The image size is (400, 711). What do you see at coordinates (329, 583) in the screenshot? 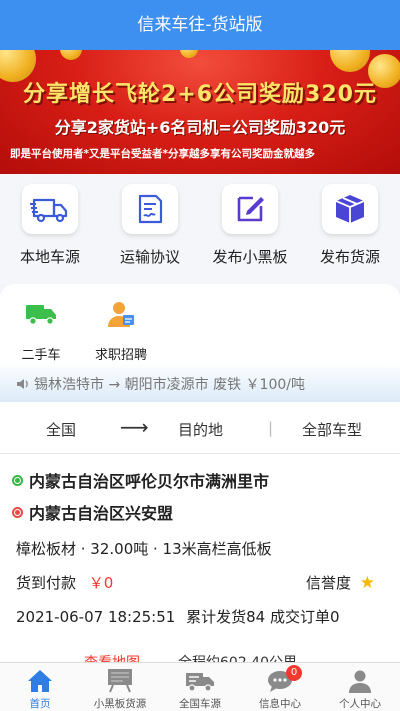
I see `credit-label: 信誉度` at bounding box center [329, 583].